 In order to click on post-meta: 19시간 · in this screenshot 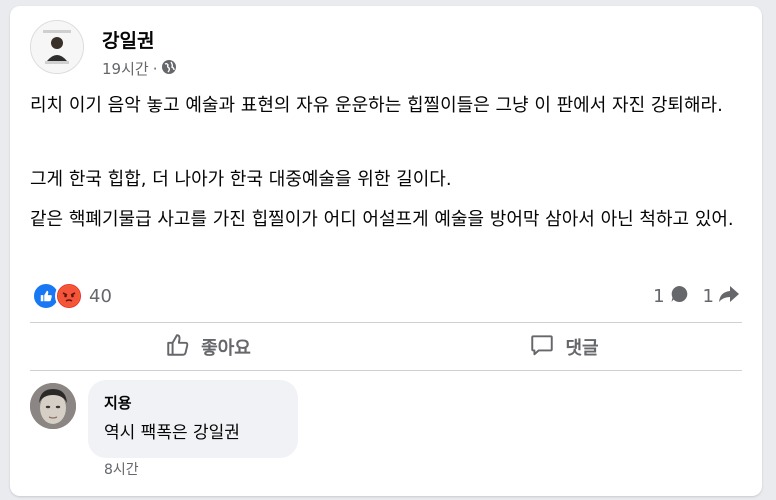, I will do `click(139, 68)`.